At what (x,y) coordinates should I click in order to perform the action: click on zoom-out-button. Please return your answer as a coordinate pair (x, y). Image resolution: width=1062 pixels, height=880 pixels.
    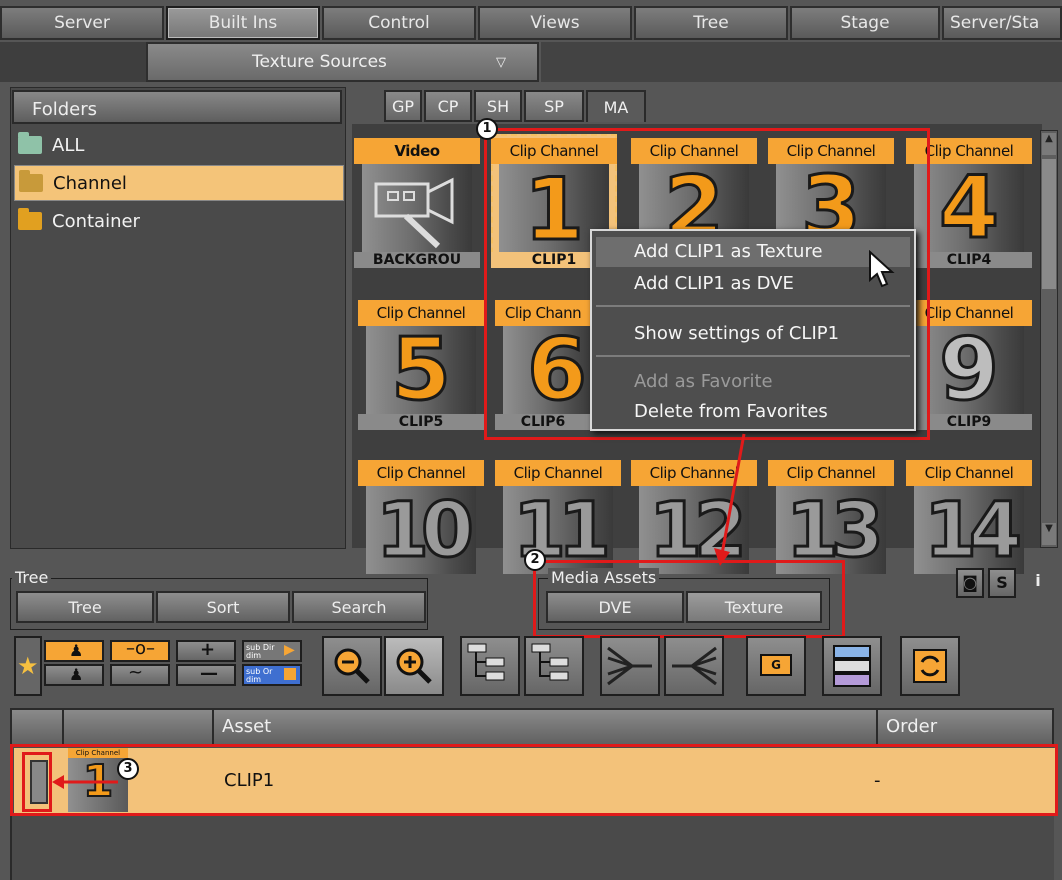
    Looking at the image, I should click on (352, 666).